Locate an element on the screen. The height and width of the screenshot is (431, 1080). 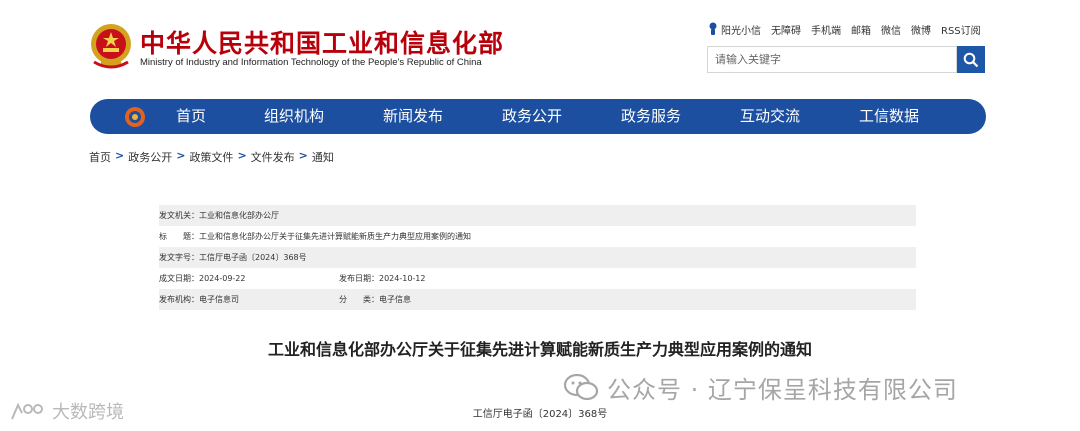
meta-date-published: 发布日期：2024-10-12 is located at coordinates (382, 278).